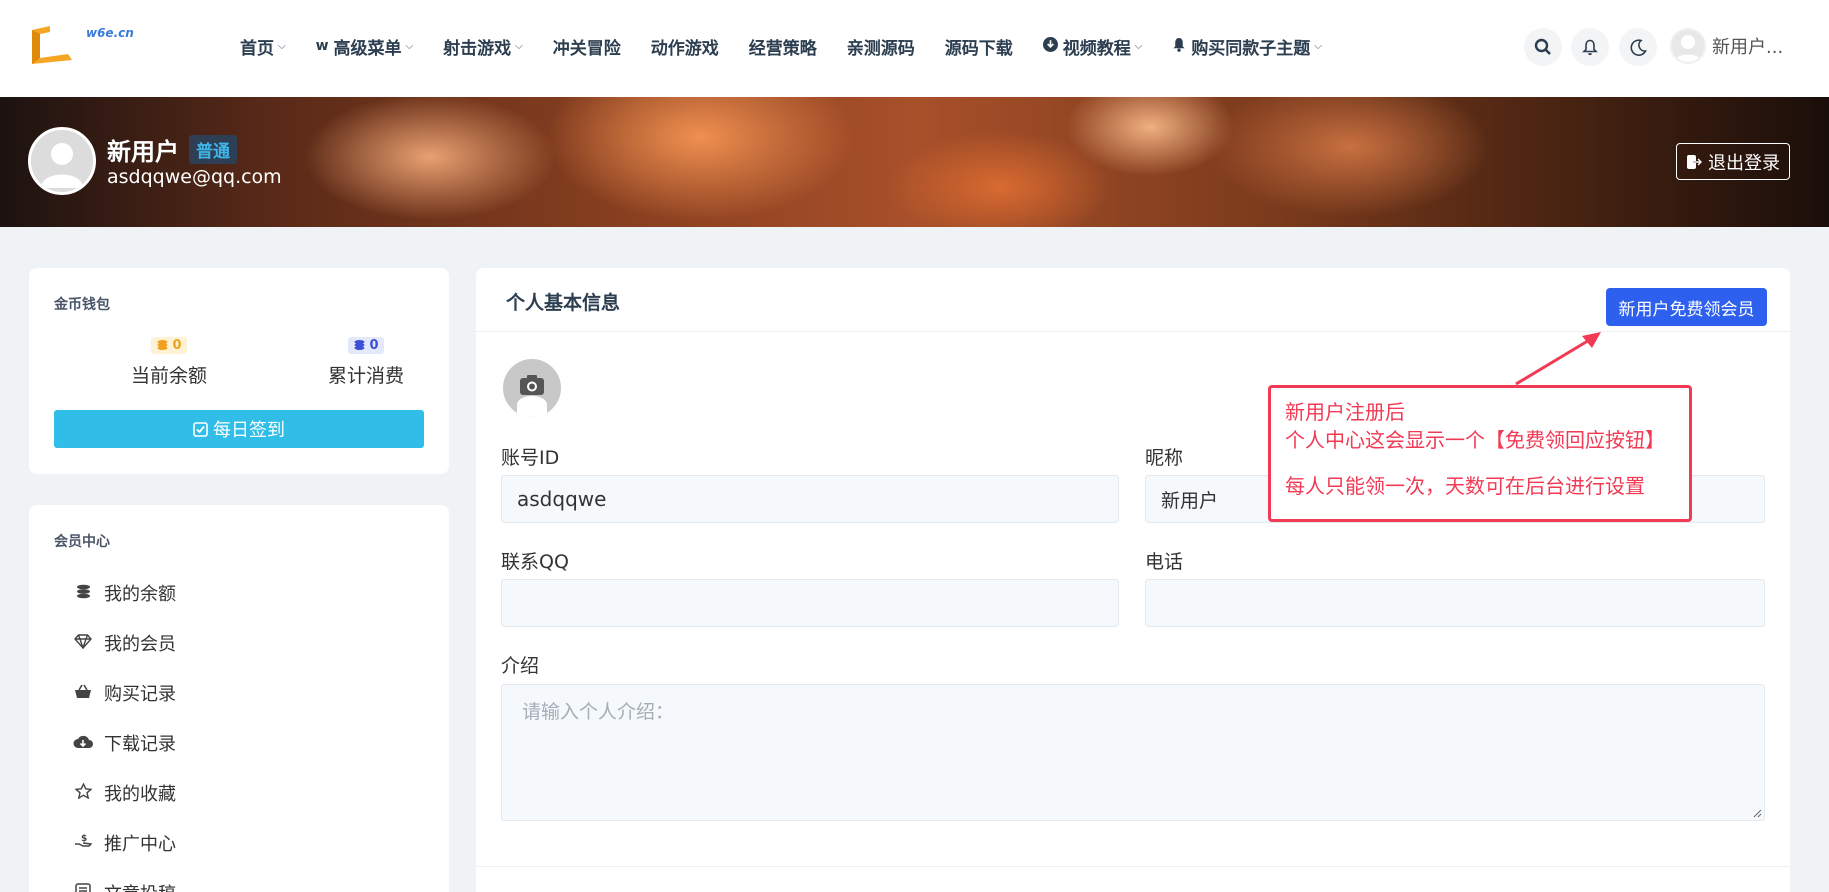 The image size is (1829, 892). I want to click on logout-button: 退出登录, so click(1733, 161).